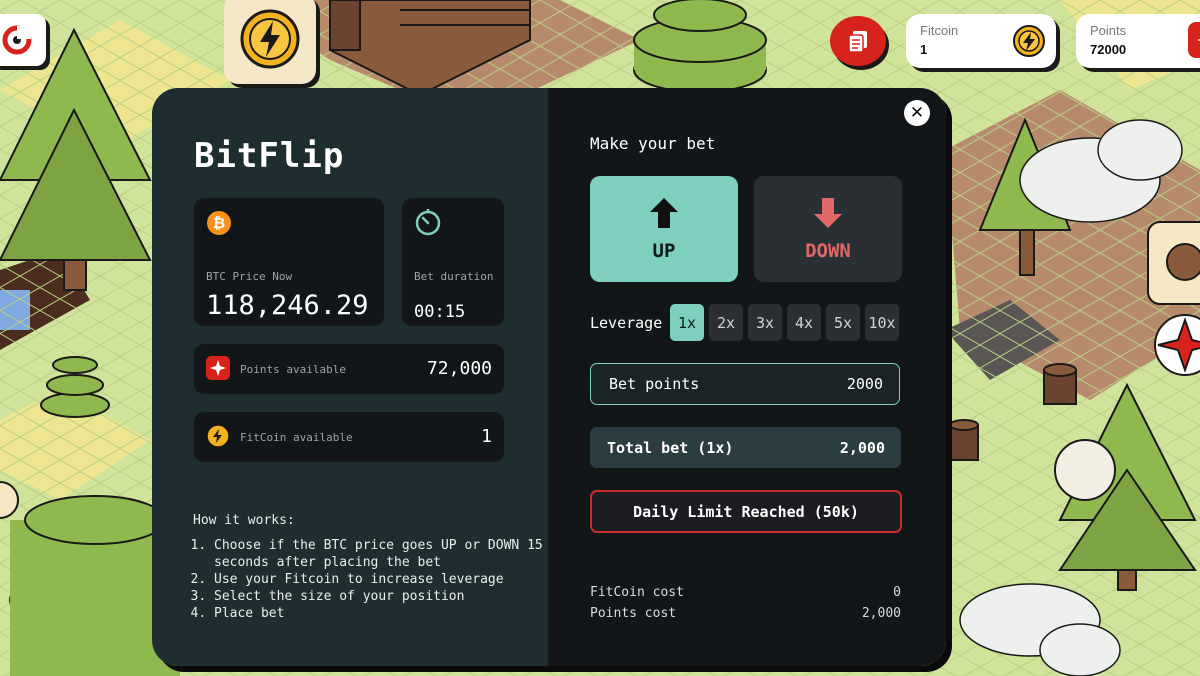 The width and height of the screenshot is (1200, 676). Describe the element at coordinates (784, 322) in the screenshot. I see `leverage-options: 1x 2x 3x 4x 5x 10x` at that location.